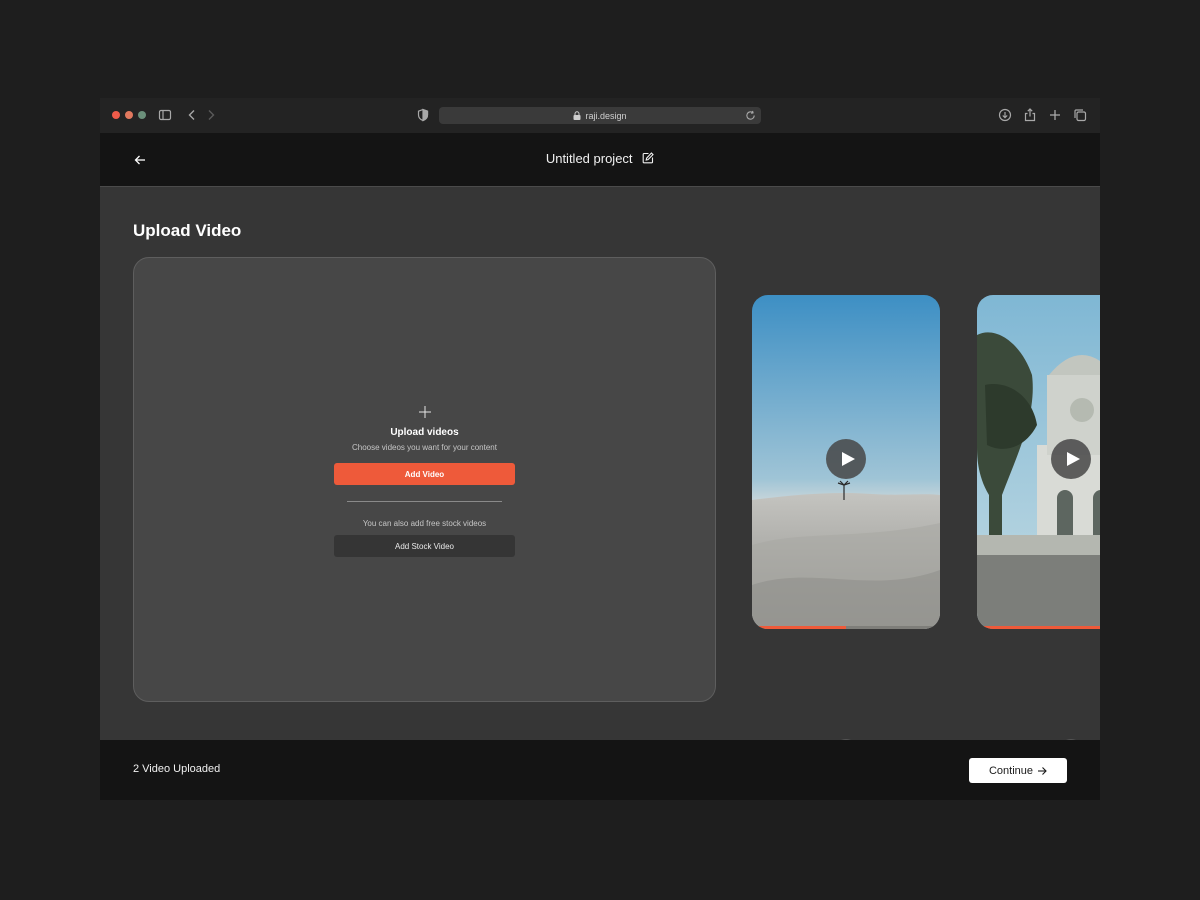 This screenshot has height=900, width=1200. I want to click on share-icon, so click(1030, 115).